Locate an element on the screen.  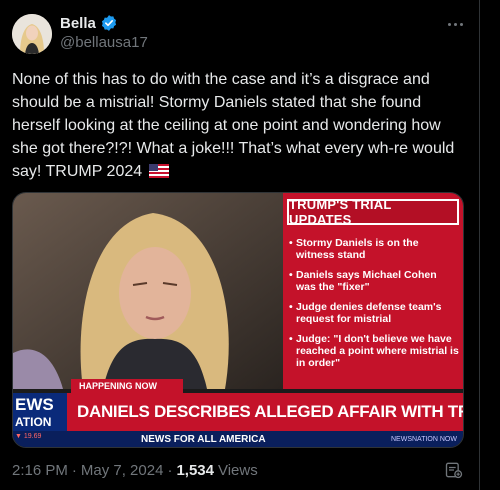
post-analytics-icon is located at coordinates (454, 470).